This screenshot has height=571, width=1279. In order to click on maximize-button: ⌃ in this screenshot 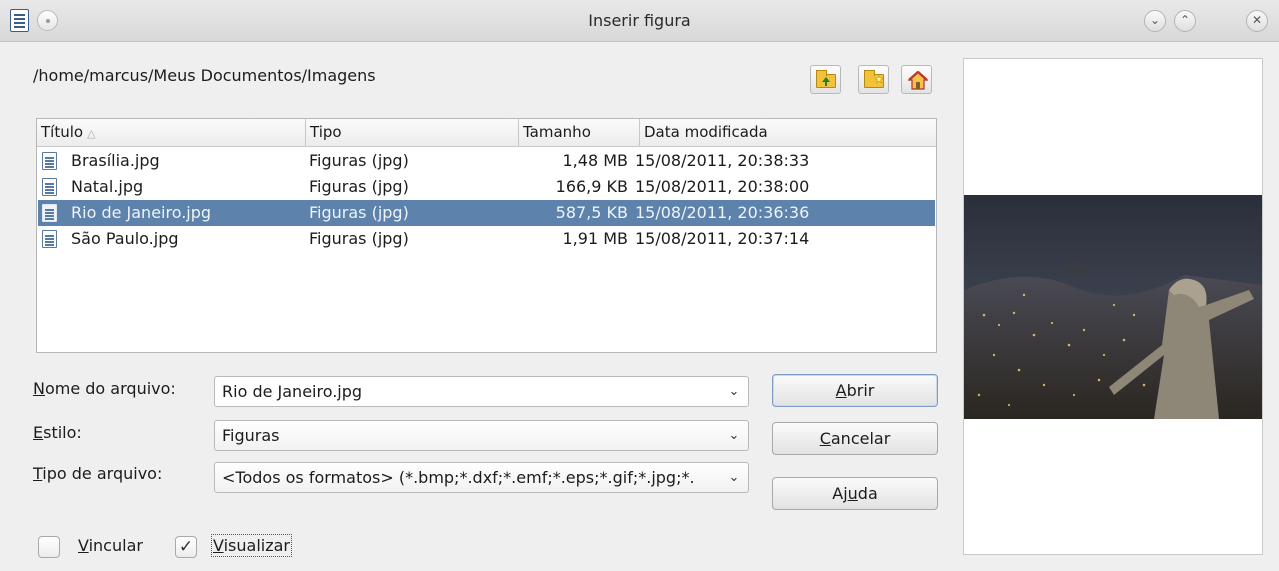, I will do `click(1185, 21)`.